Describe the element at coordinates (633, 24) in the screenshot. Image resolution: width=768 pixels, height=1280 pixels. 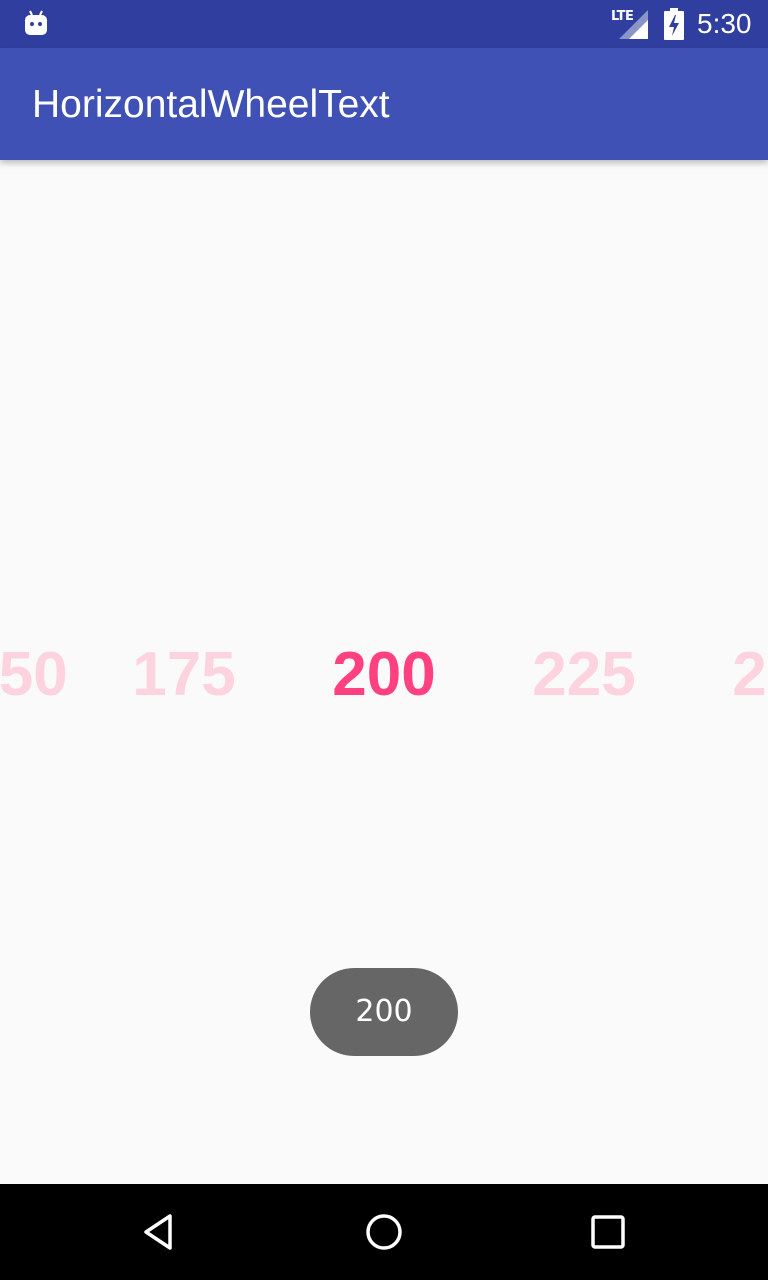
I see `signal-icon` at that location.